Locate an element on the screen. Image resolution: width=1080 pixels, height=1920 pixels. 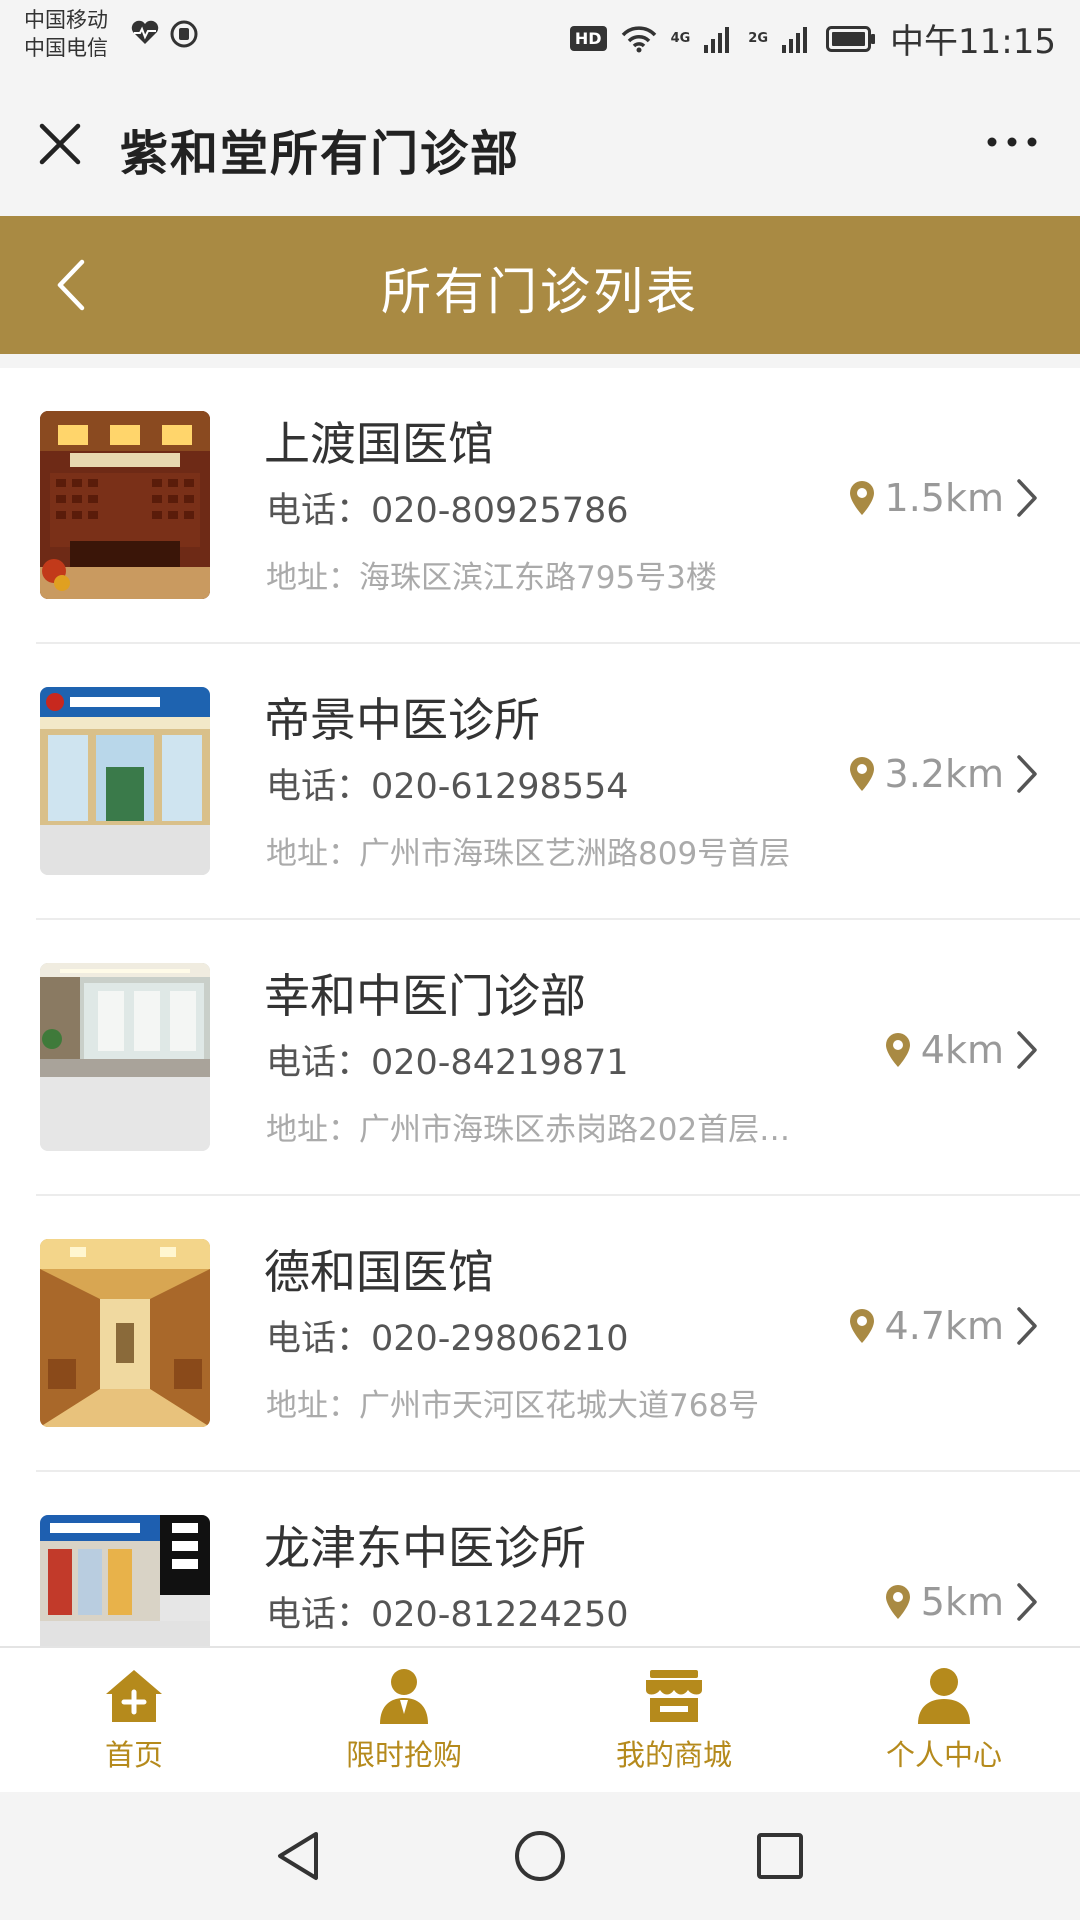
status-bar: 中国移动 中国电信 HD 4G 2G 中午11:15 is located at coordinates (540, 36).